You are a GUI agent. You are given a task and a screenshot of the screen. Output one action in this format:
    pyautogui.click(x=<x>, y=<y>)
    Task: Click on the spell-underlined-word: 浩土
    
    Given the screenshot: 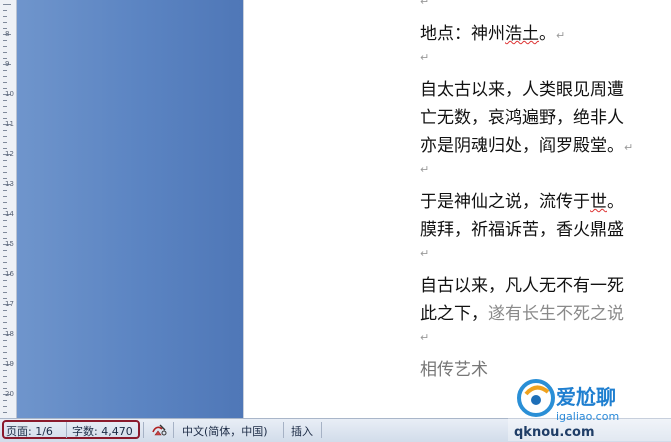 What is the action you would take?
    pyautogui.click(x=522, y=34)
    